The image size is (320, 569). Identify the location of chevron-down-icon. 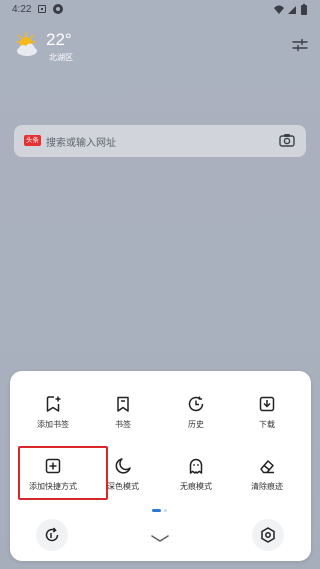
(160, 539).